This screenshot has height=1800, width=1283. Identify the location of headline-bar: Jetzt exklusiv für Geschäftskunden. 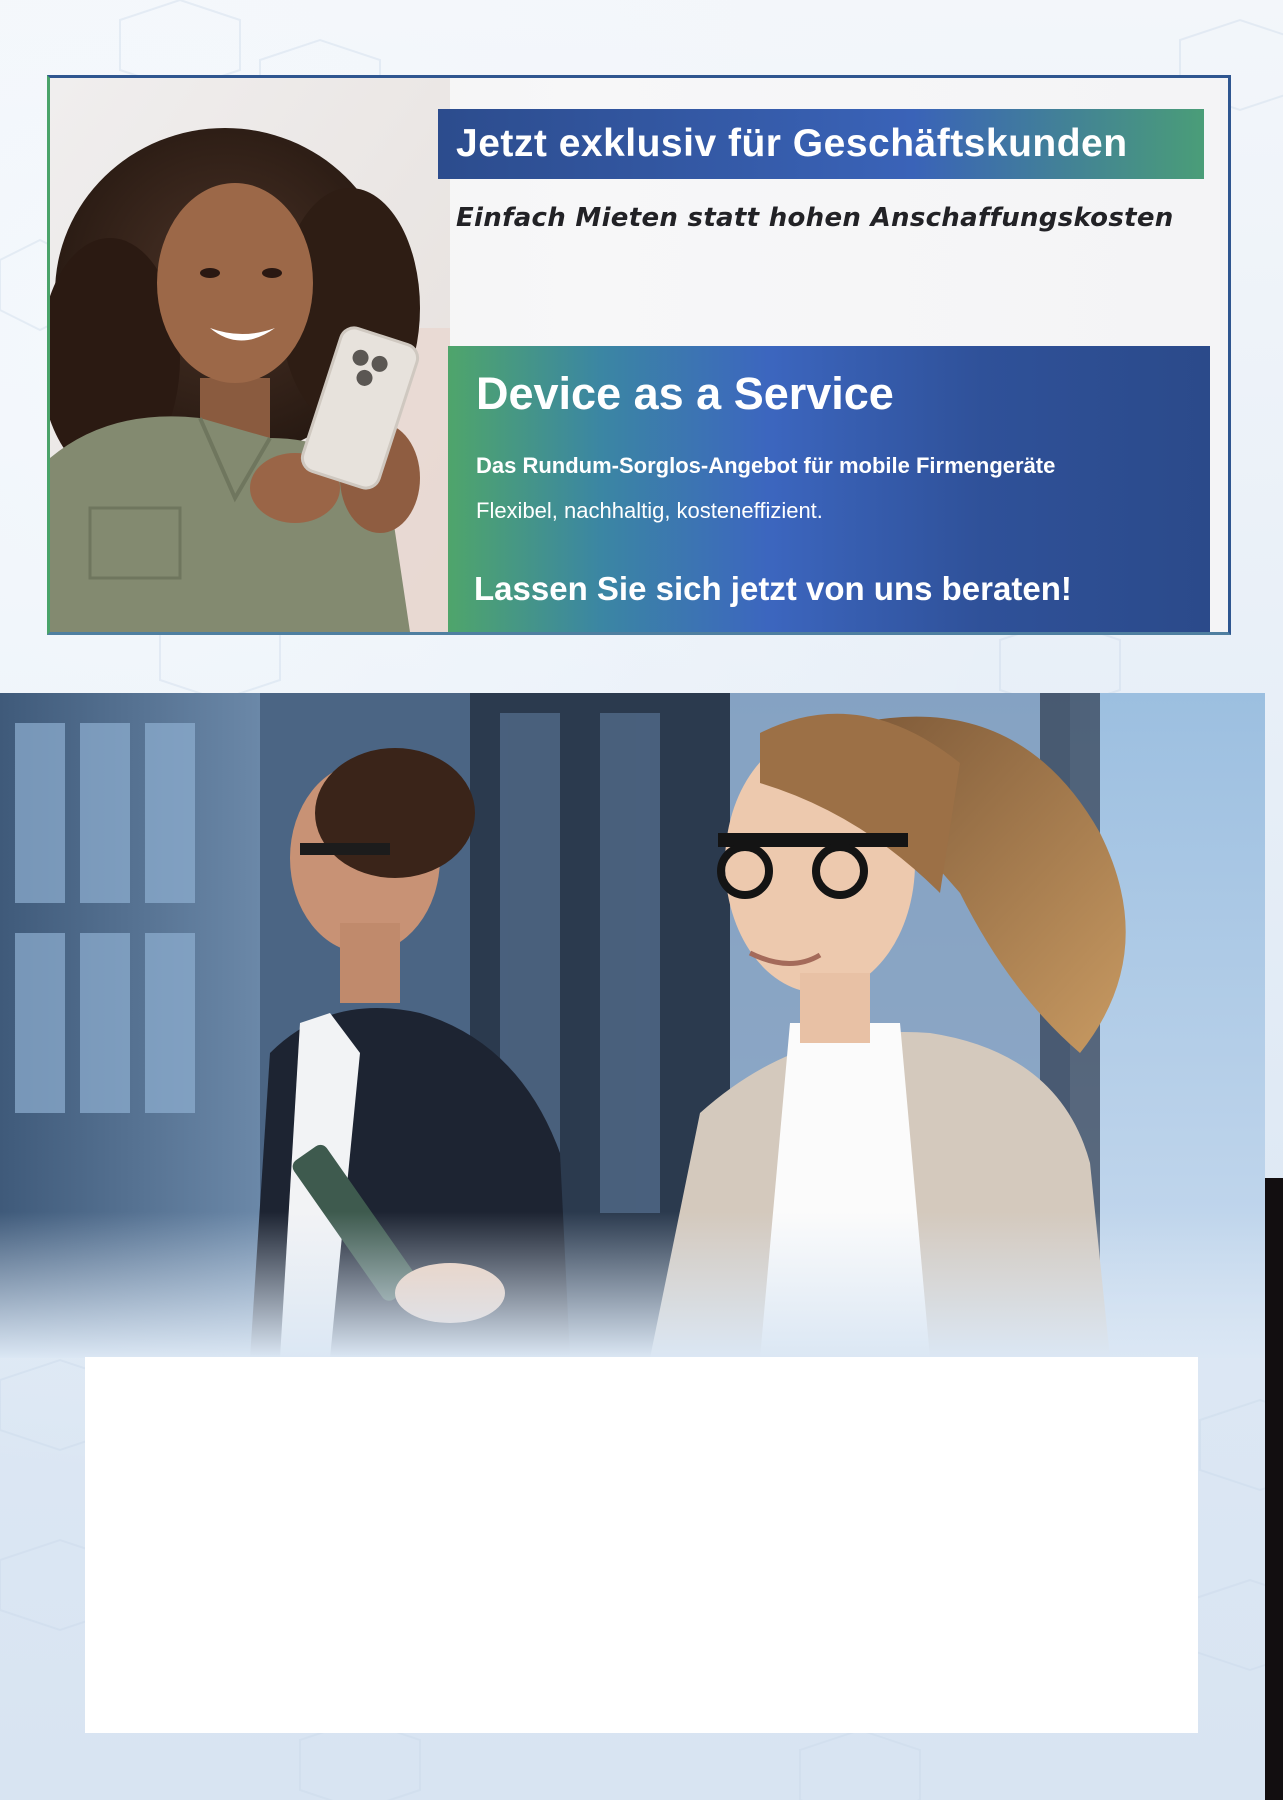
(821, 144).